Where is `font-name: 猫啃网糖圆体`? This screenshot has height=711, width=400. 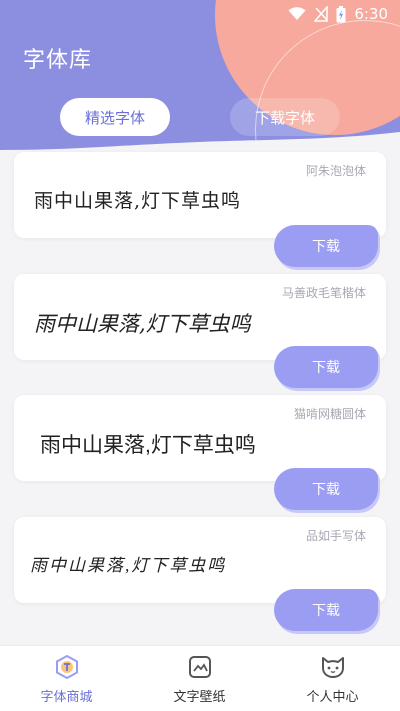
font-name: 猫啃网糖圆体 is located at coordinates (329, 414).